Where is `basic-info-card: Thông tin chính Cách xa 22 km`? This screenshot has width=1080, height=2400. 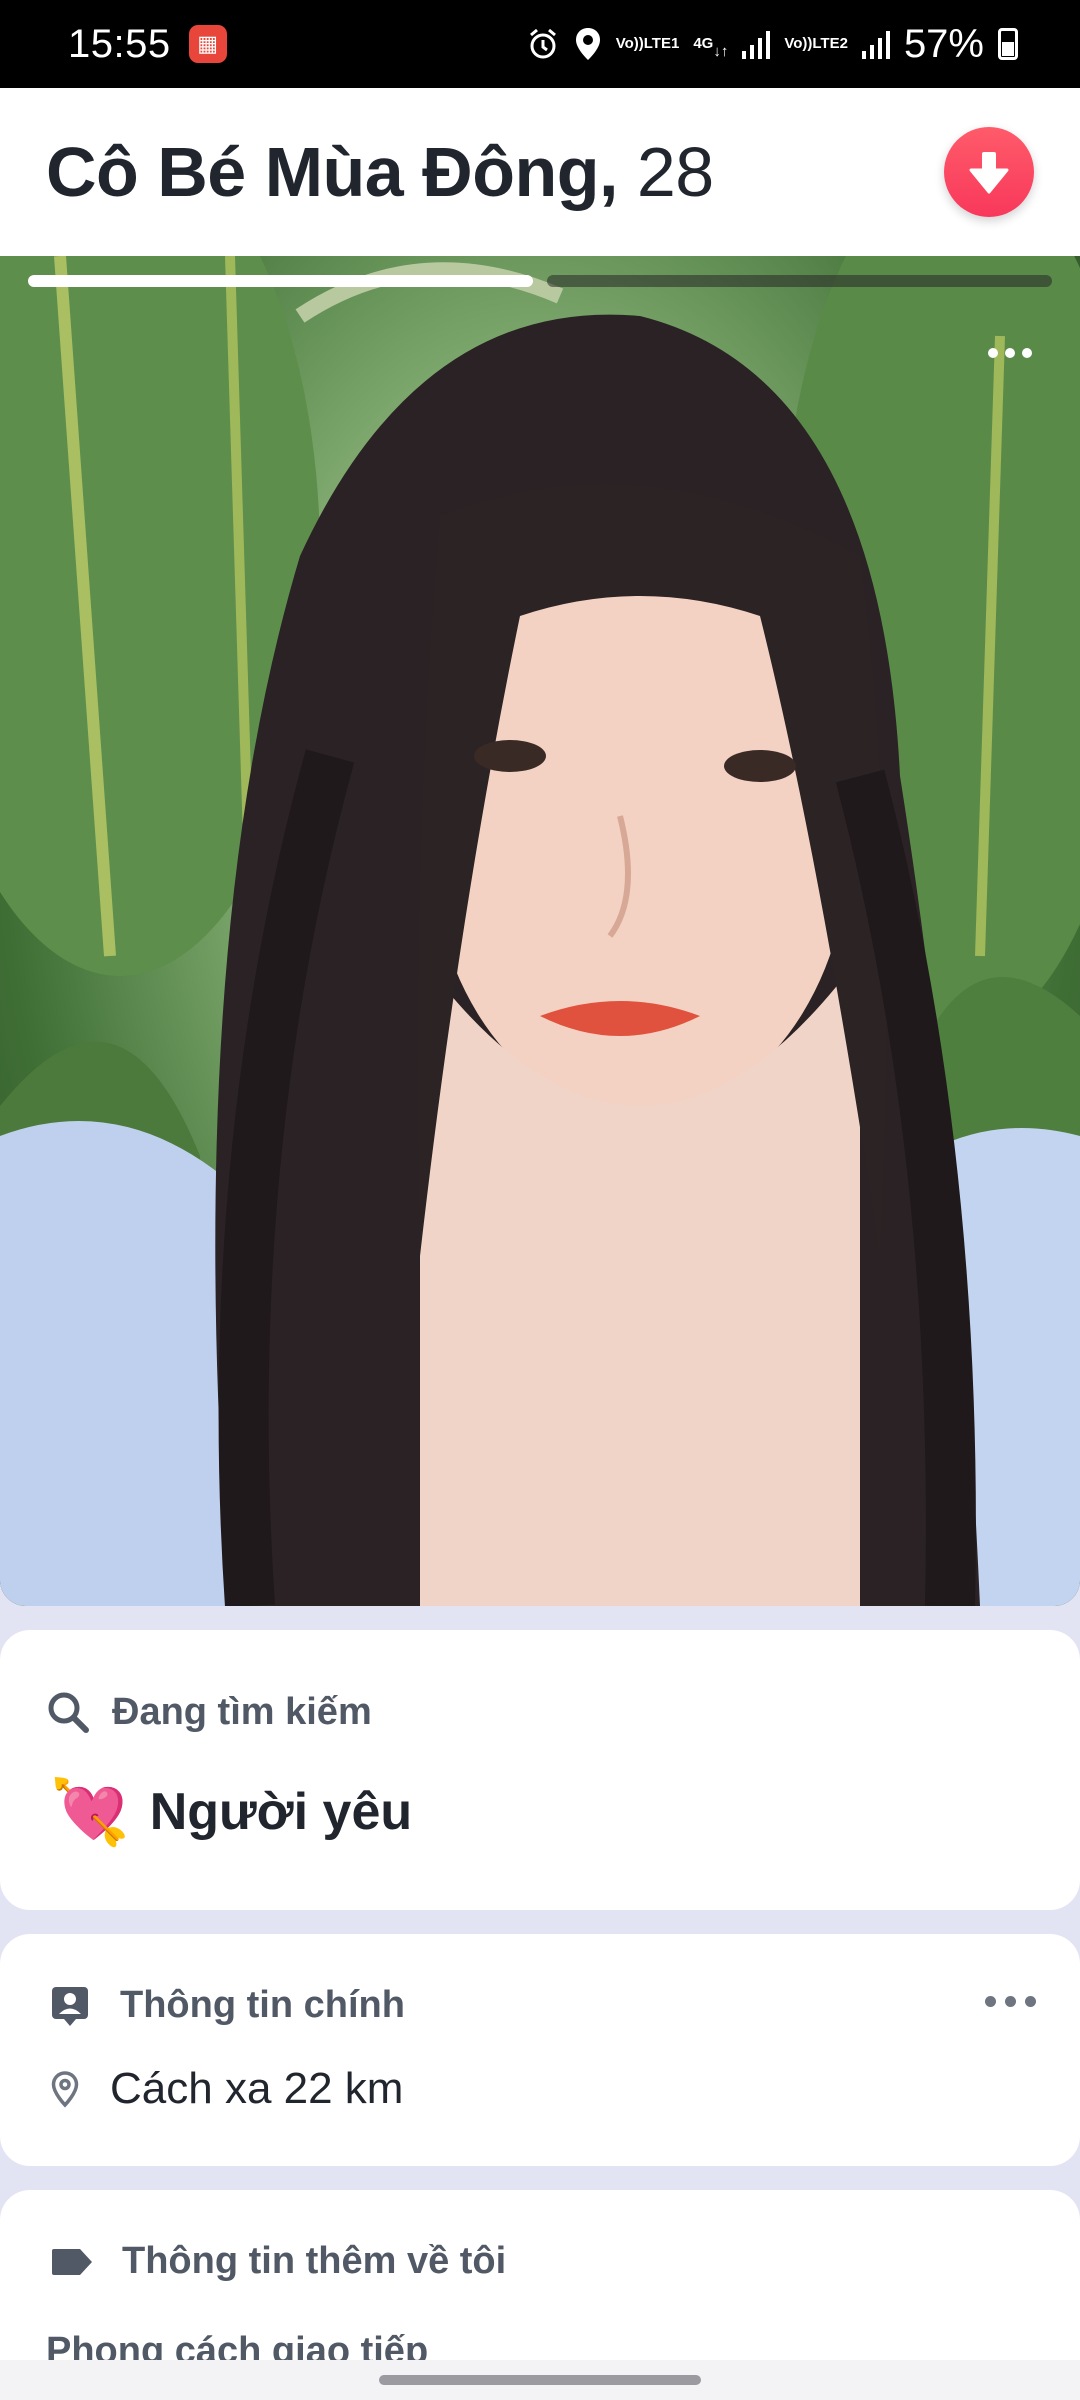 basic-info-card: Thông tin chính Cách xa 22 km is located at coordinates (540, 2050).